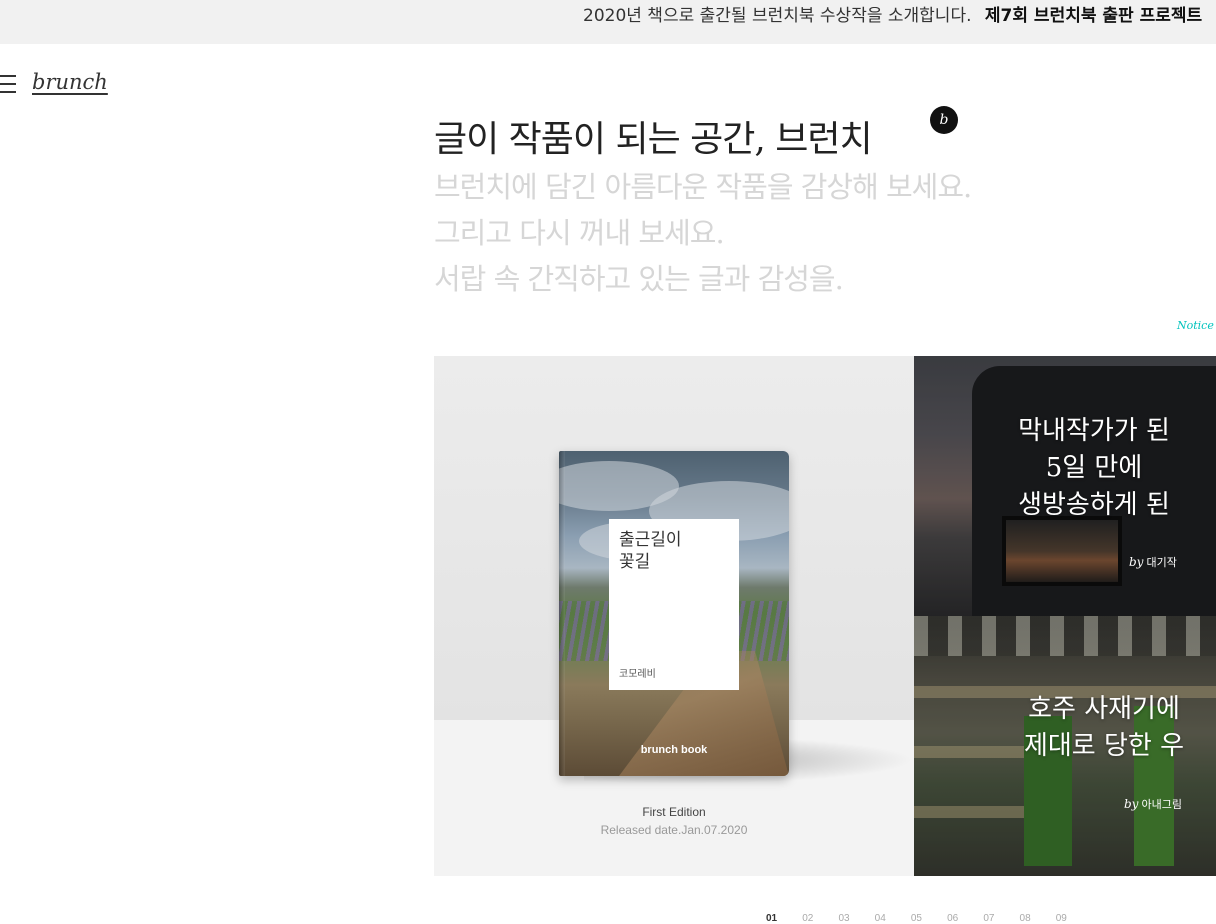 This screenshot has height=924, width=1216. Describe the element at coordinates (1104, 727) in the screenshot. I see `feature-title: 호주 사재기에 제대로 당한 우` at that location.